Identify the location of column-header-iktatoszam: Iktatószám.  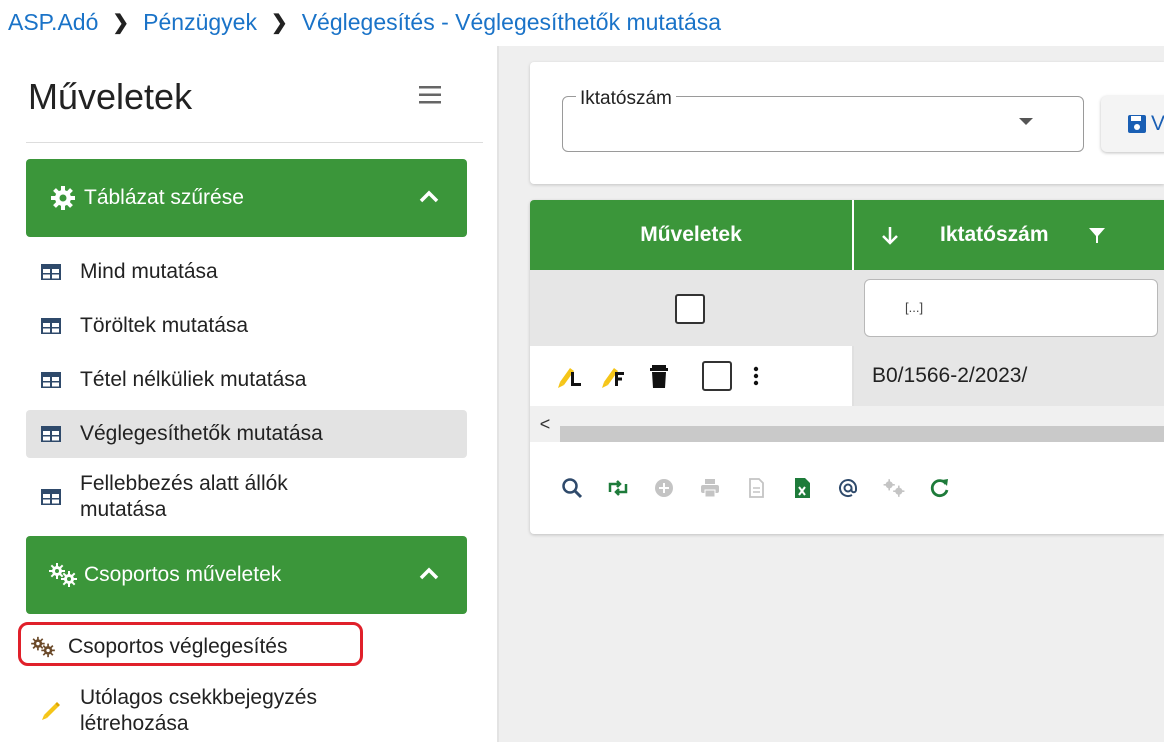
(1009, 235).